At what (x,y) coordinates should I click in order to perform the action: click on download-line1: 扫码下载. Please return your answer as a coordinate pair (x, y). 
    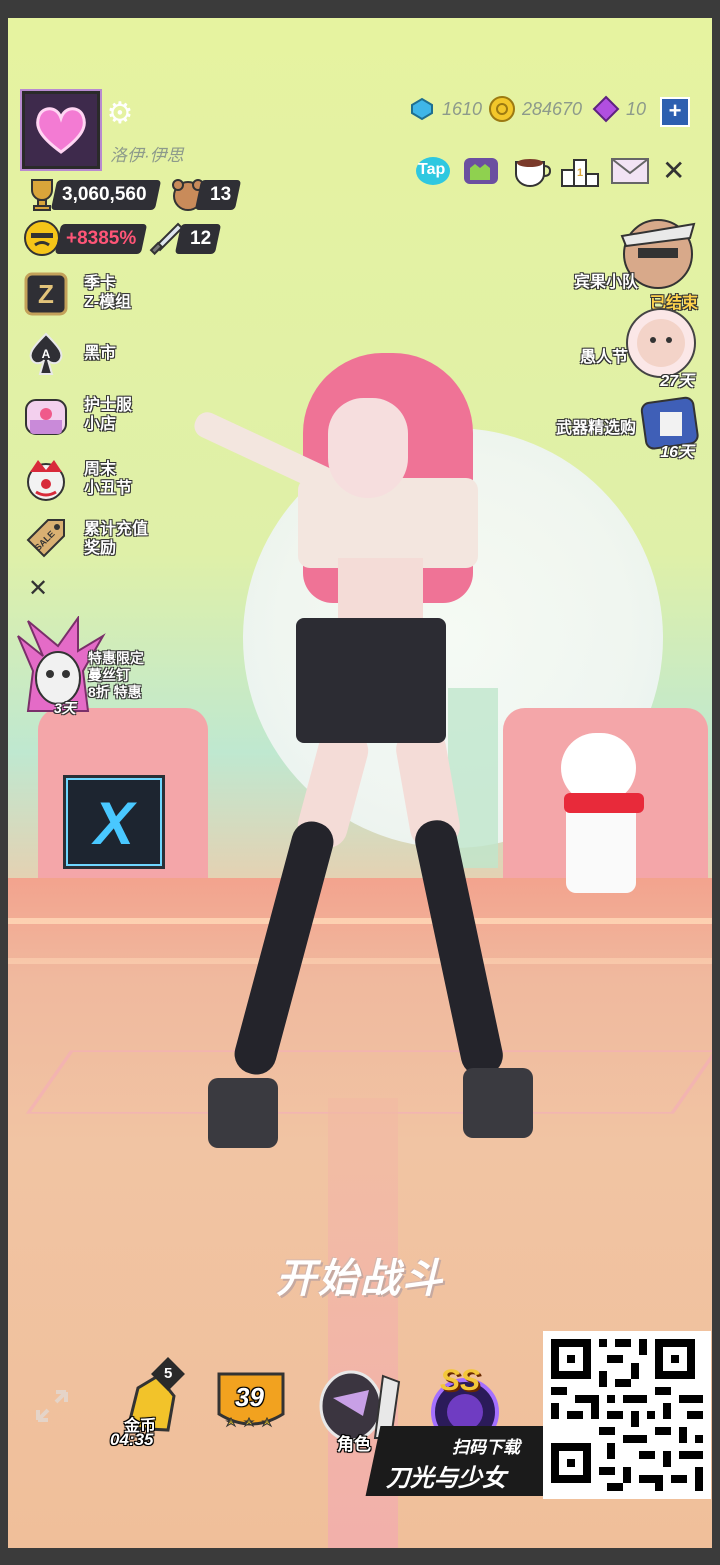
    Looking at the image, I should click on (486, 1447).